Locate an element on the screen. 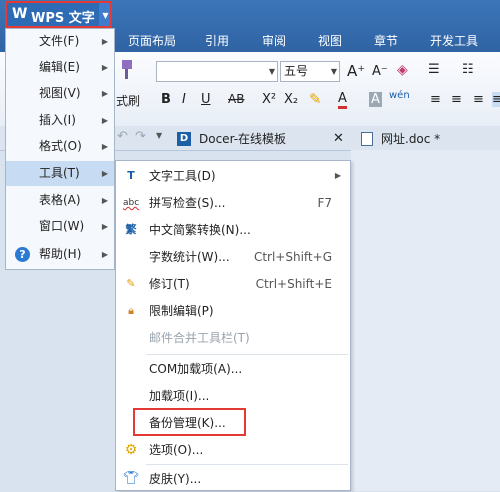 This screenshot has height=492, width=500. menu-item-label: 插入(I) is located at coordinates (57, 120).